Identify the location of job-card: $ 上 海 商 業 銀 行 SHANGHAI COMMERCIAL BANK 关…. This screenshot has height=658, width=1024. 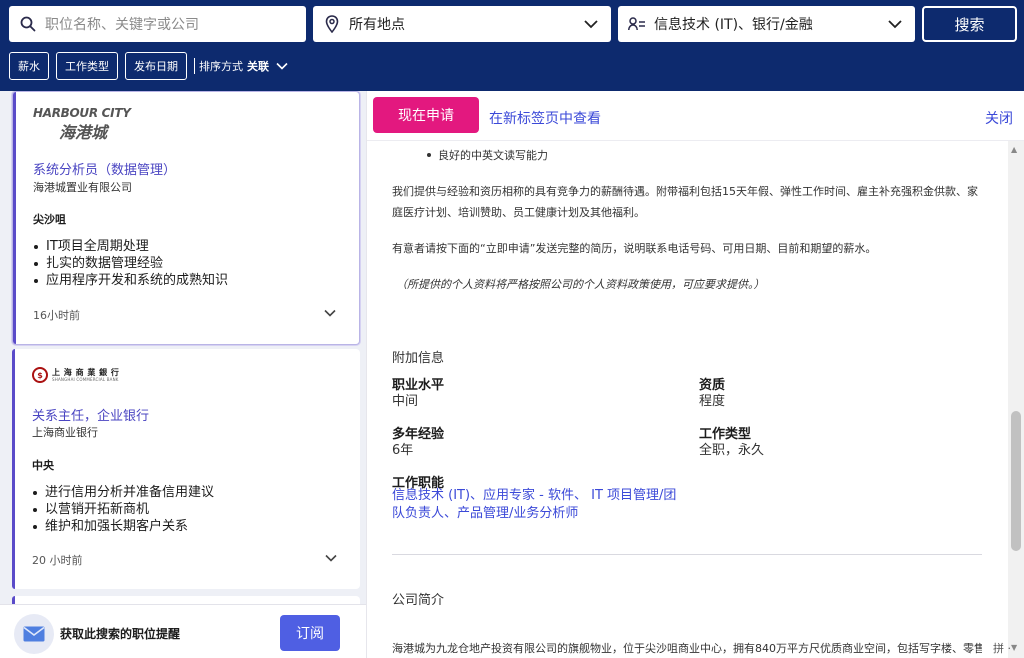
(186, 469).